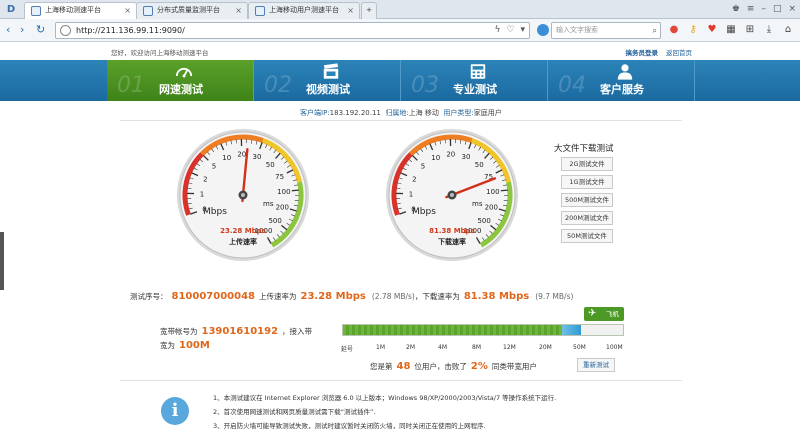 This screenshot has width=800, height=430. Describe the element at coordinates (572, 85) in the screenshot. I see `nav-number: 04` at that location.